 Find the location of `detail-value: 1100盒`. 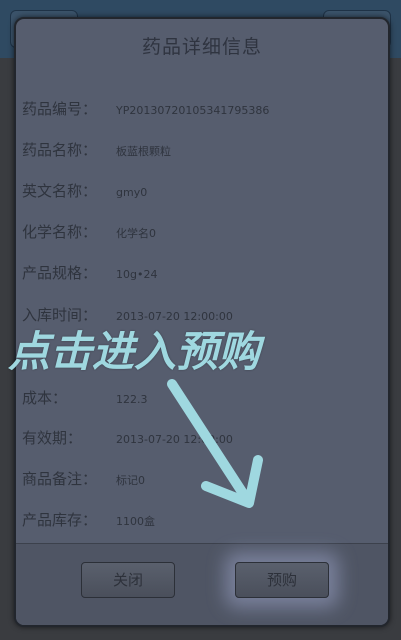

detail-value: 1100盒 is located at coordinates (135, 521).